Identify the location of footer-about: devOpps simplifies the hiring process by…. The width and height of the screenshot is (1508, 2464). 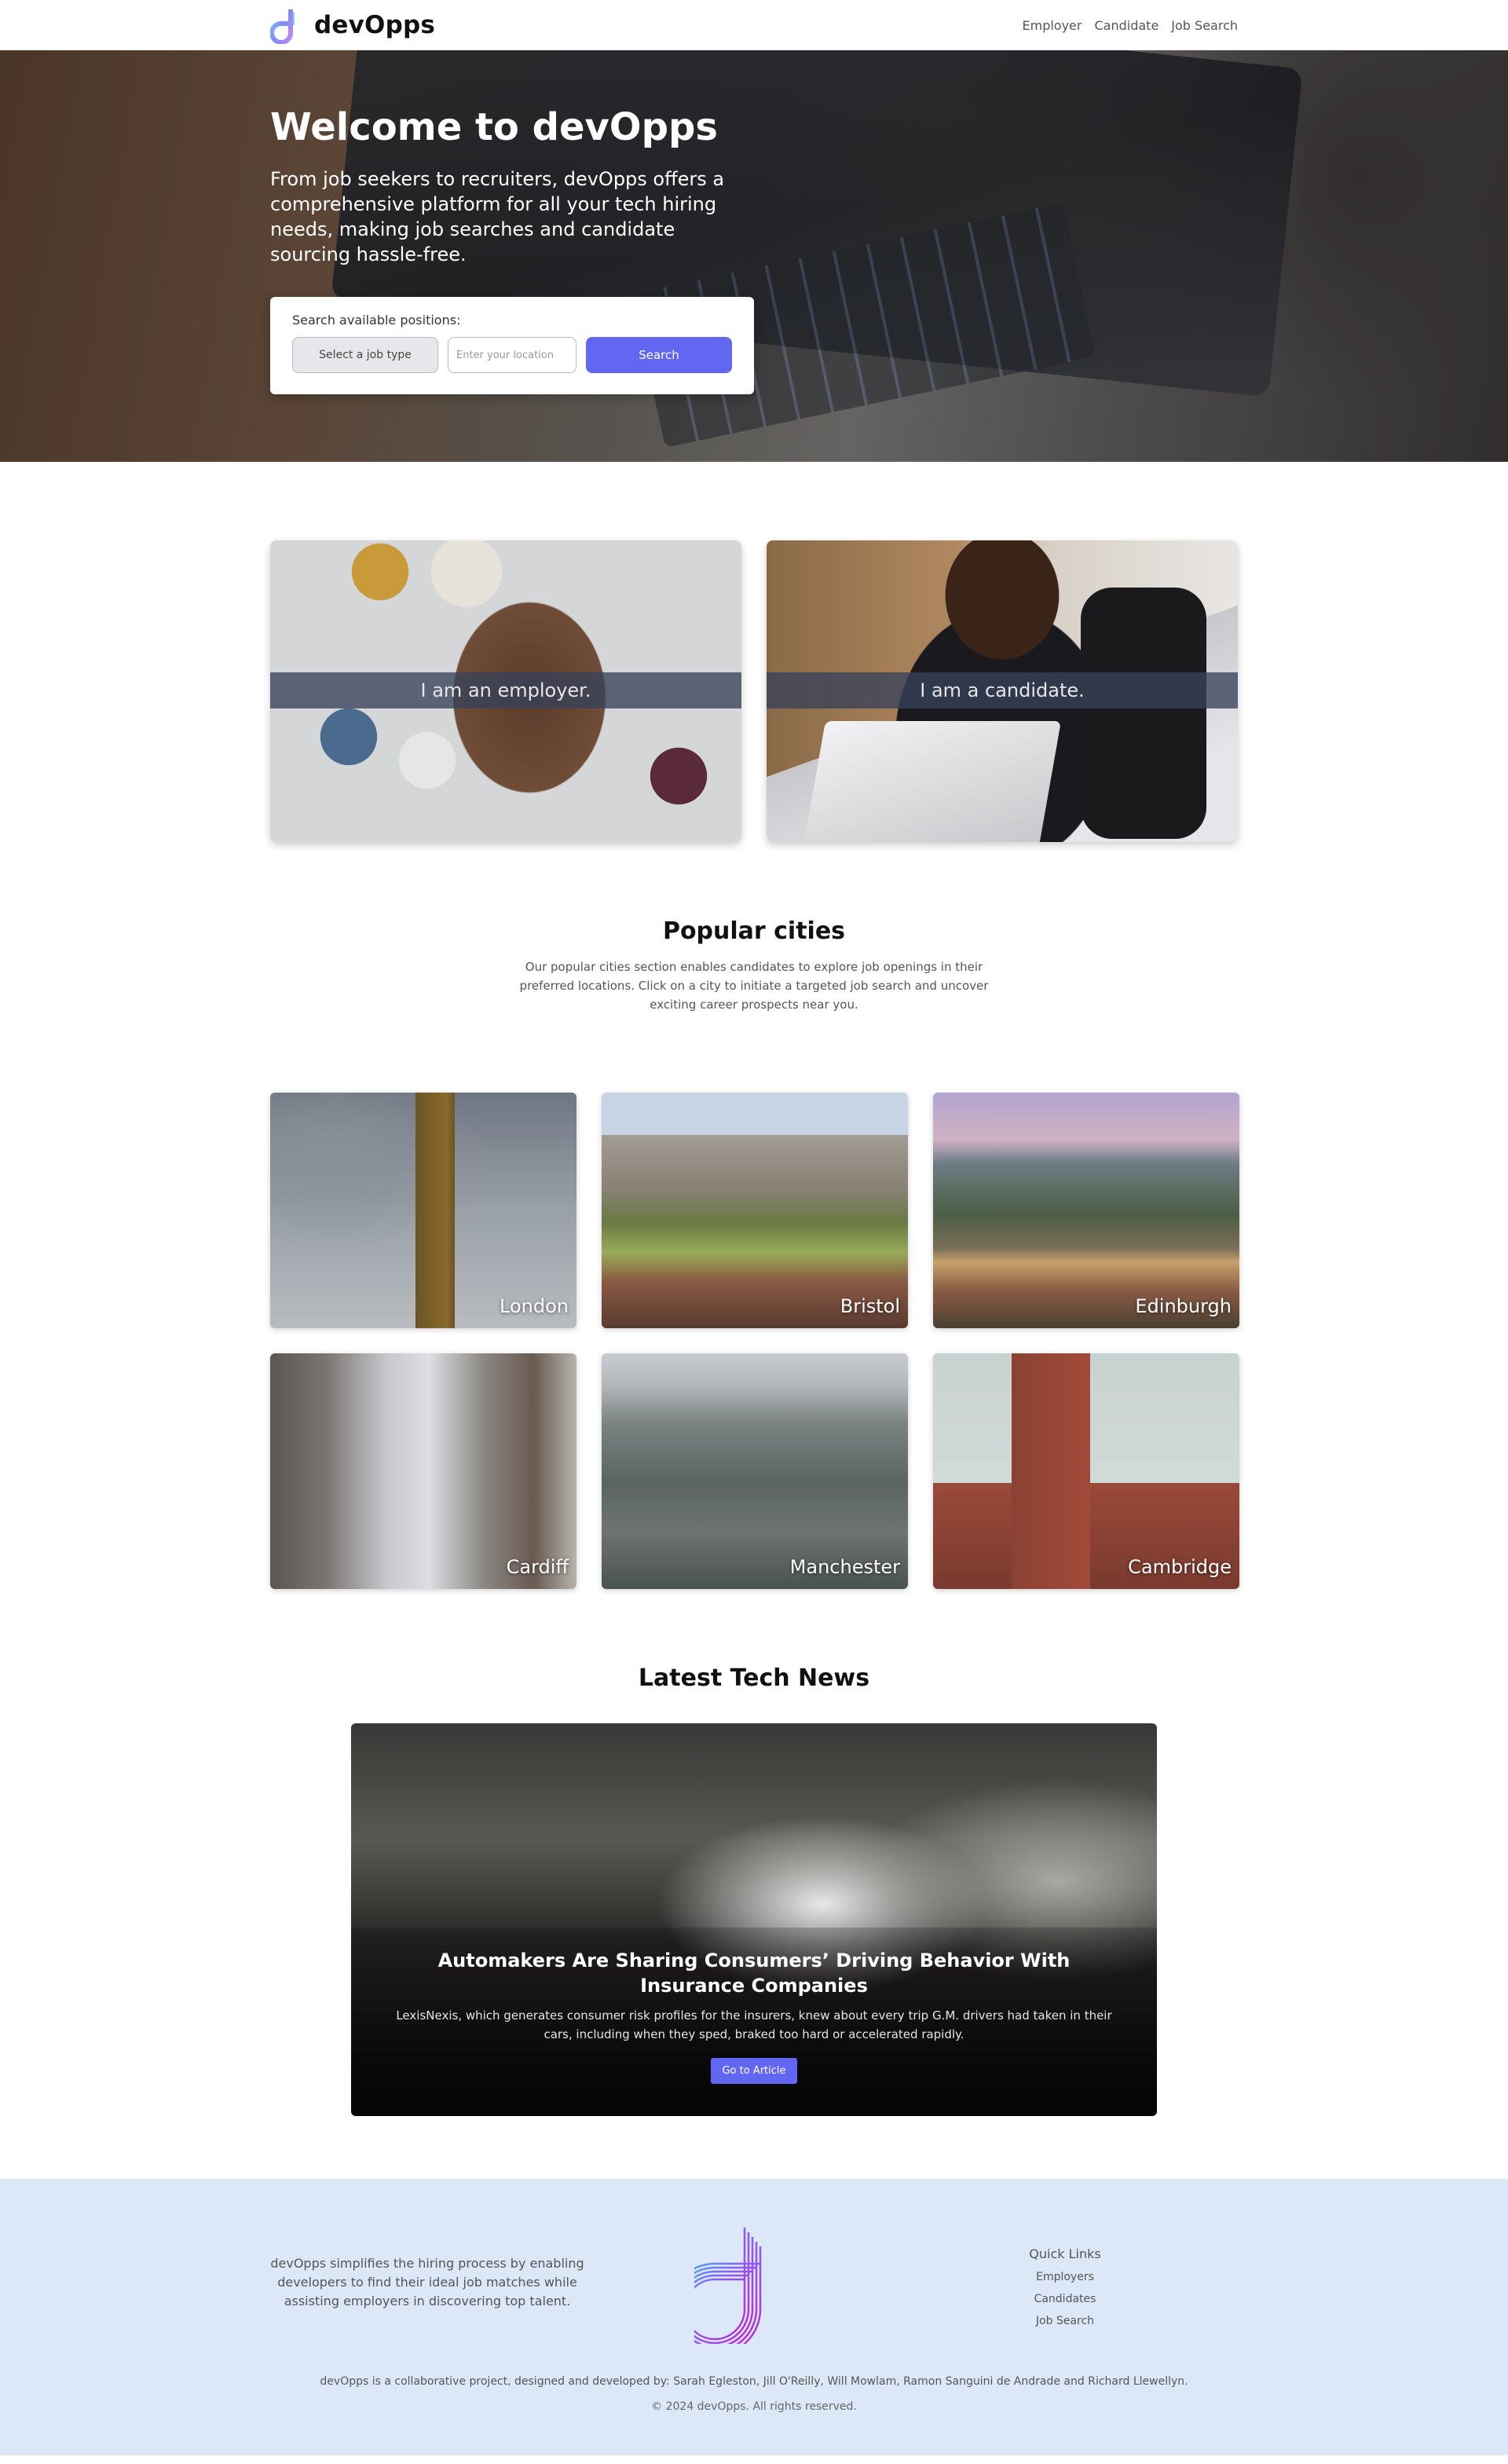
(427, 2282).